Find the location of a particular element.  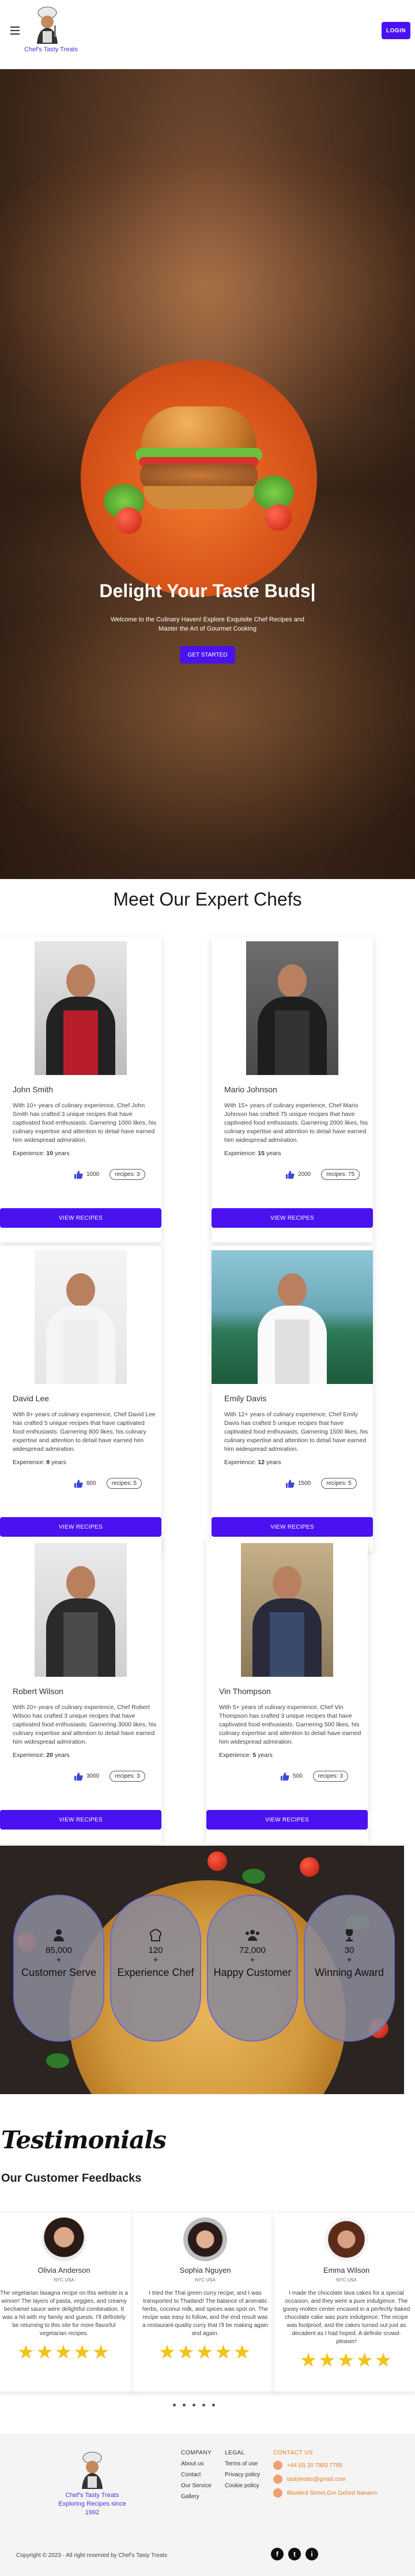

stat-card: 72,000 + Happy Customer is located at coordinates (252, 1968).